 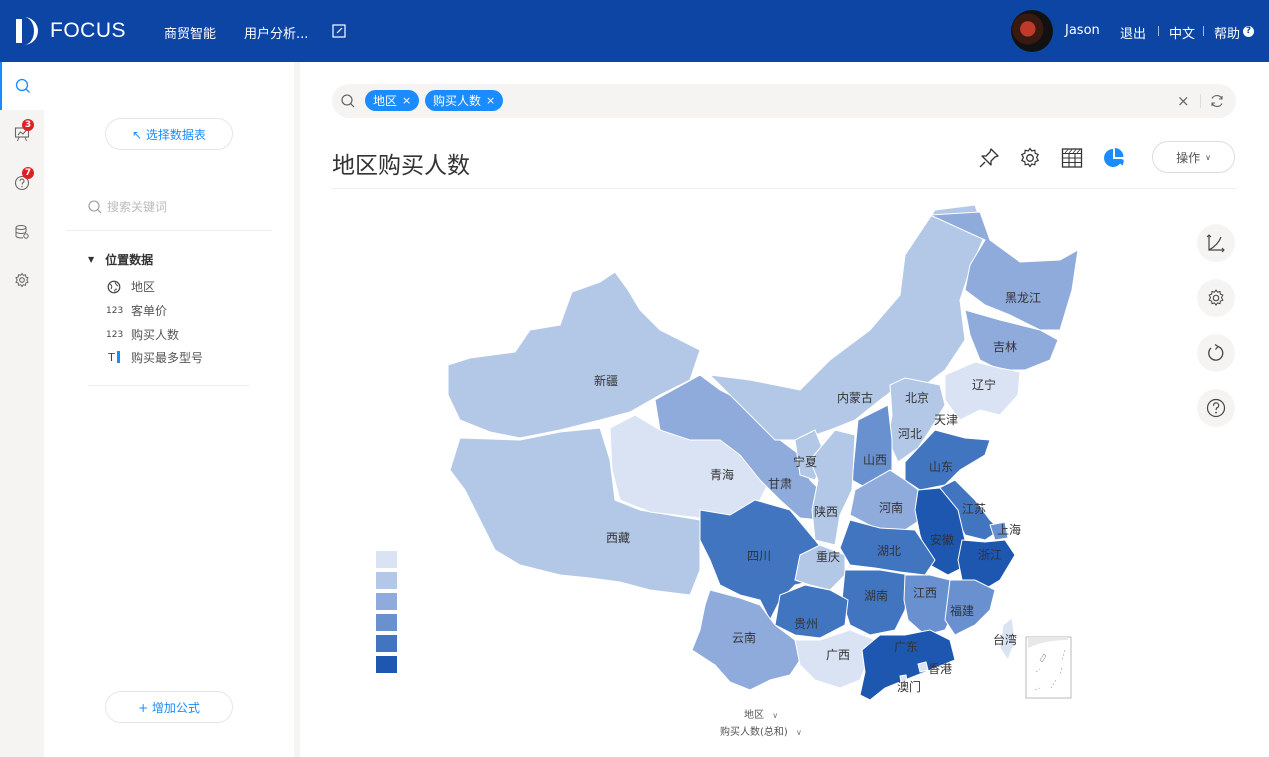 I want to click on database-icon, so click(x=22, y=232).